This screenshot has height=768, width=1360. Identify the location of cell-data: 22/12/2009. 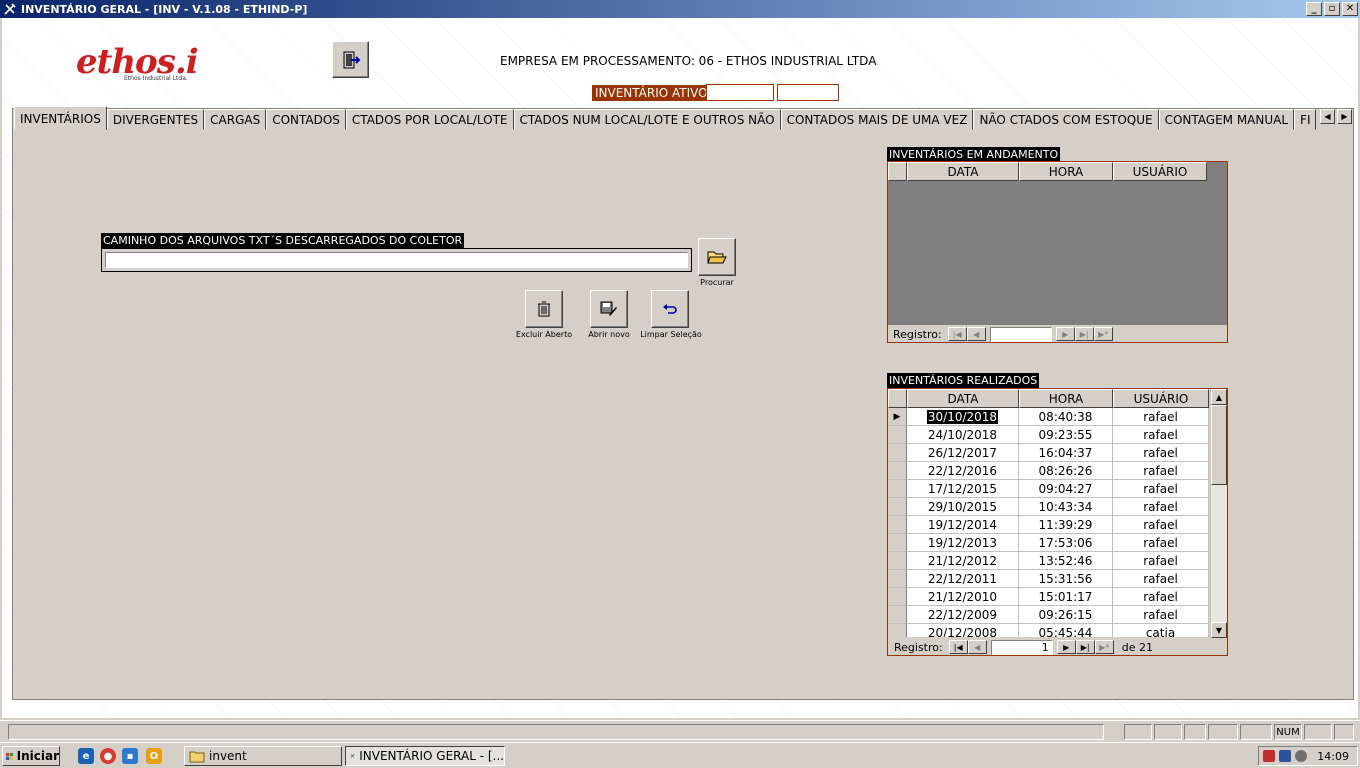
(963, 615).